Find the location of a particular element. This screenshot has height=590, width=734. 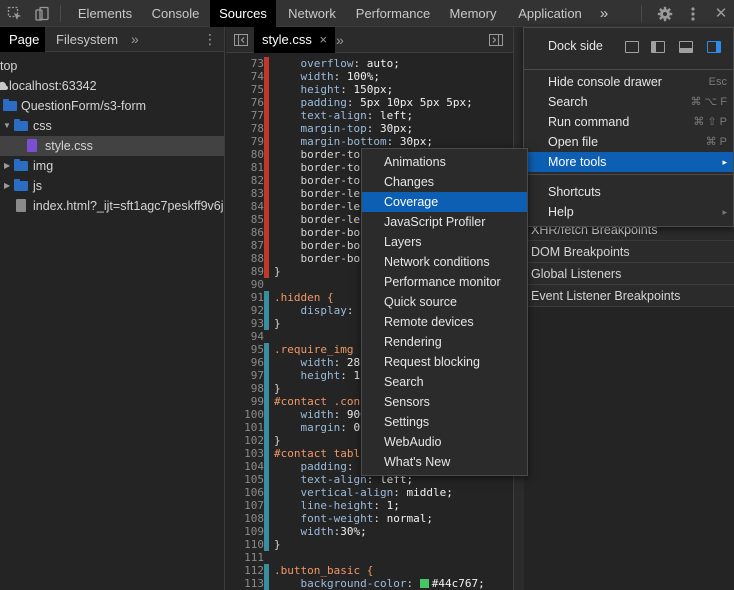

line-number: 86 is located at coordinates (245, 232).